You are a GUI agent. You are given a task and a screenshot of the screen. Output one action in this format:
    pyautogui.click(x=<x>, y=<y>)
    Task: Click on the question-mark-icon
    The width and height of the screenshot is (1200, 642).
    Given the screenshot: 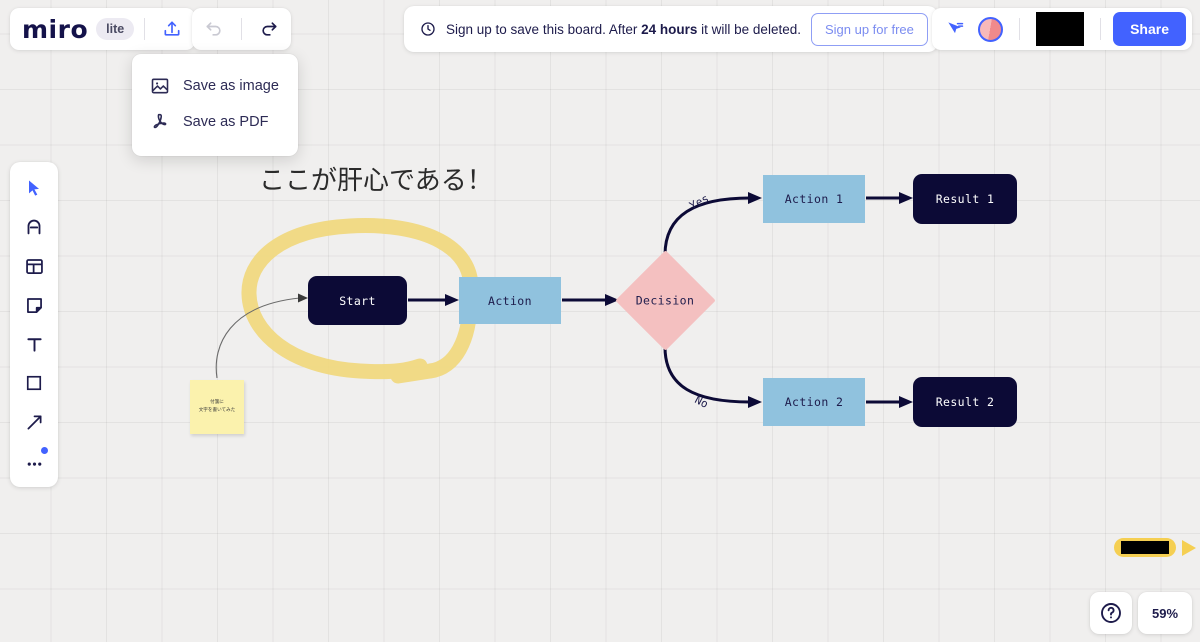 What is the action you would take?
    pyautogui.click(x=1111, y=613)
    